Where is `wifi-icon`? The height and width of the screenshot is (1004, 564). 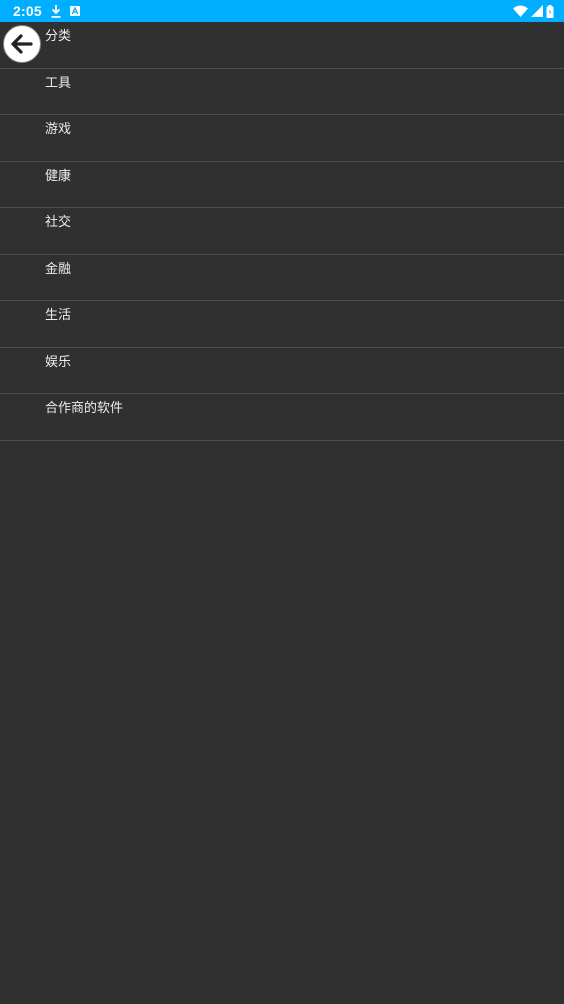
wifi-icon is located at coordinates (520, 11).